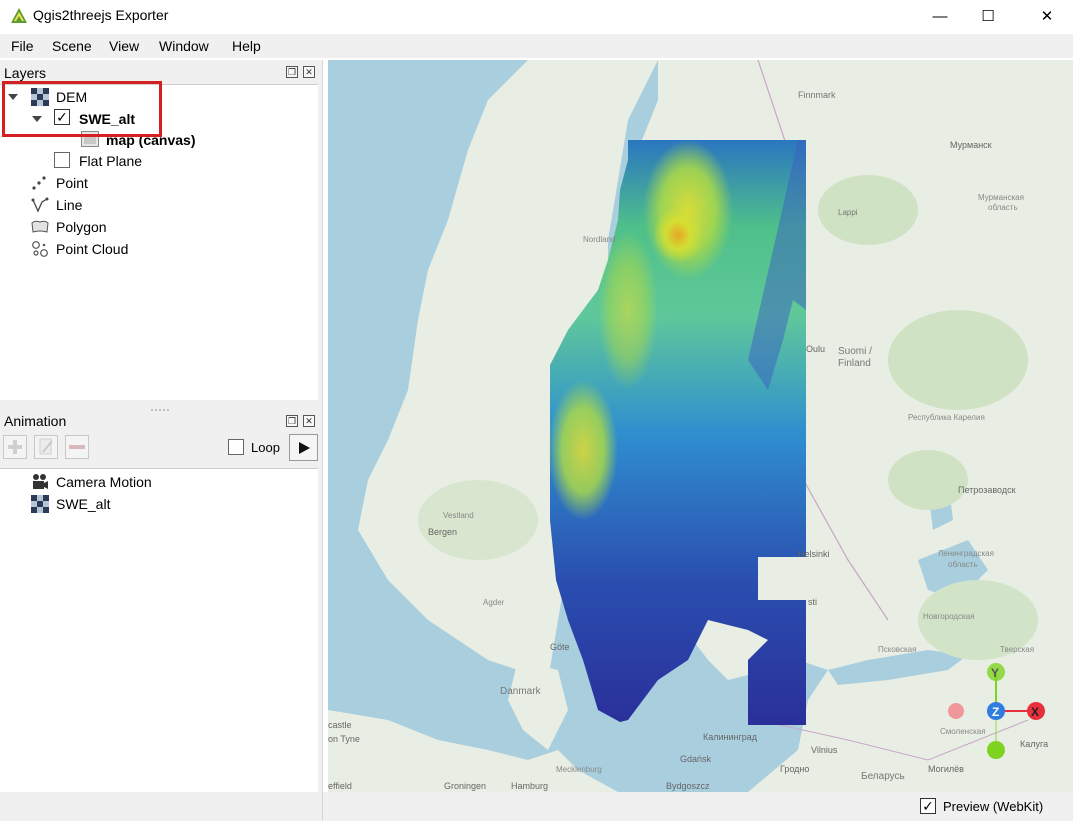 The width and height of the screenshot is (1073, 821). Describe the element at coordinates (442, 532) in the screenshot. I see `map-label-bergen: Bergen` at that location.